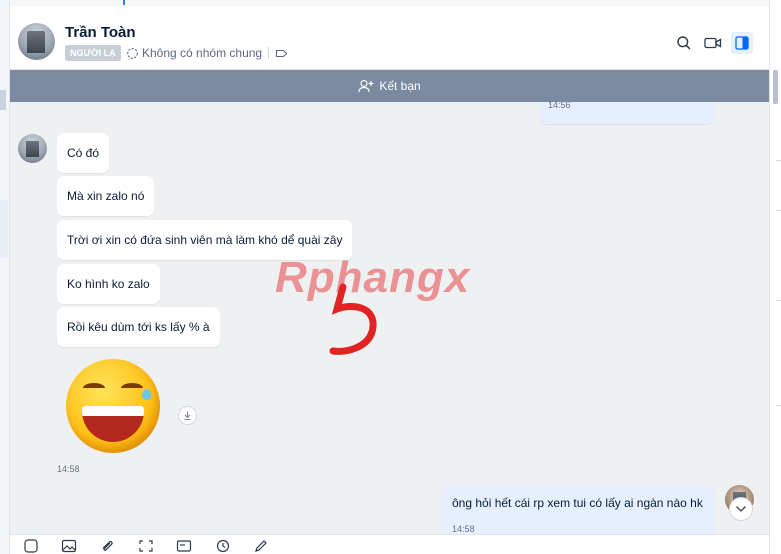 The image size is (781, 554). I want to click on incoming-message: Ko hình ko zalo, so click(108, 284).